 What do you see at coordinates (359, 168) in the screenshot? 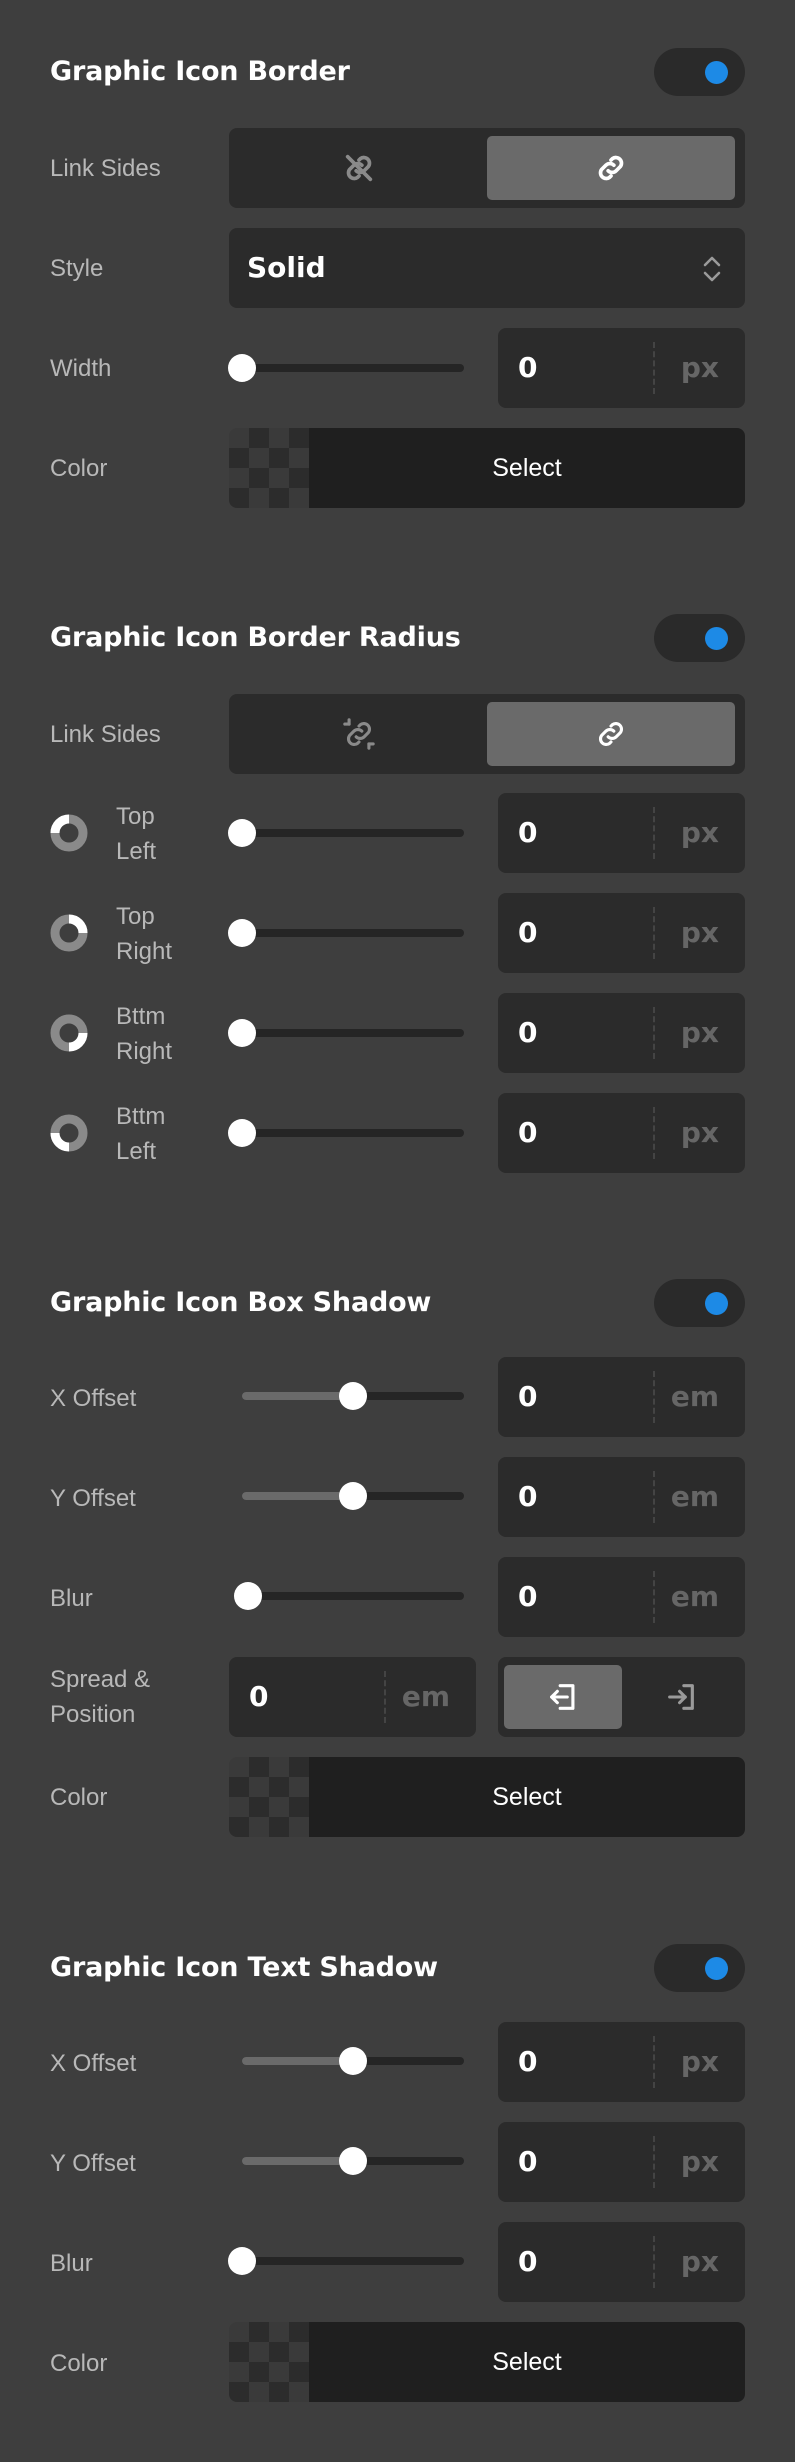
I see `border-unlink-button` at bounding box center [359, 168].